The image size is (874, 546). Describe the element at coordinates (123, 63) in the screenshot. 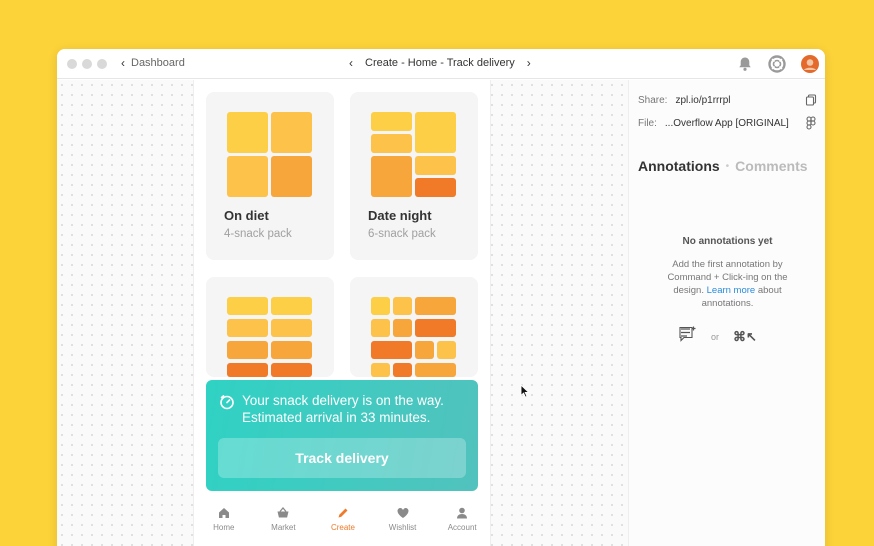

I see `chevron-left-icon: ‹` at that location.